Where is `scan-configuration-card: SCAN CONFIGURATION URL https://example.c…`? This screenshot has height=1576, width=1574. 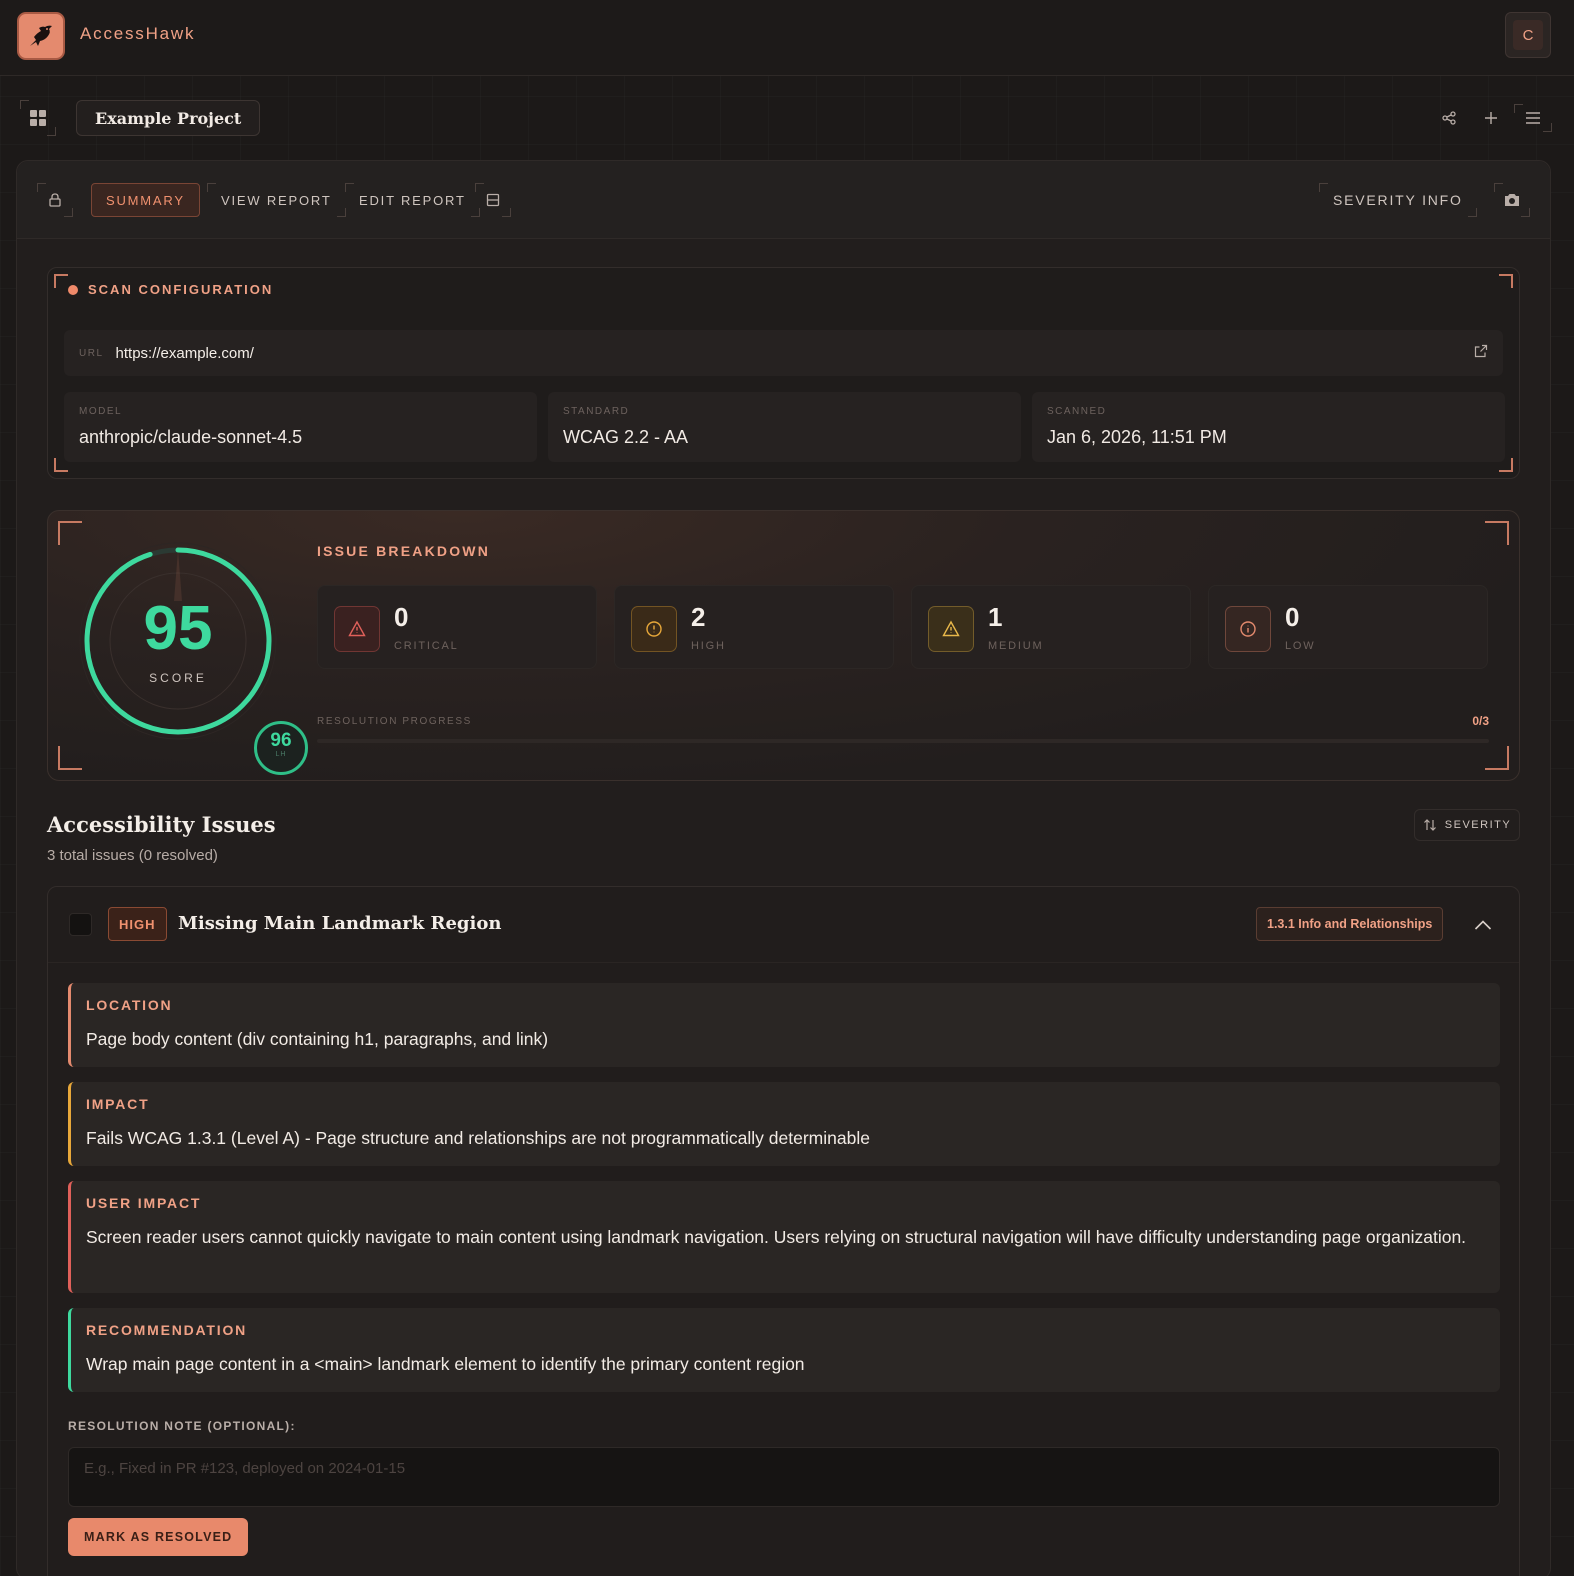 scan-configuration-card: SCAN CONFIGURATION URL https://example.c… is located at coordinates (783, 373).